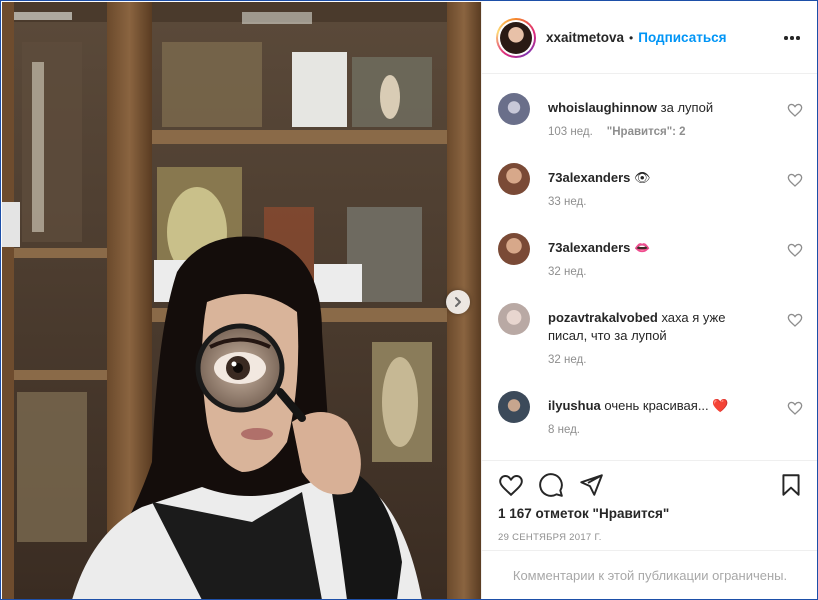  Describe the element at coordinates (687, 107) in the screenshot. I see `comment-text: за лупой` at that location.